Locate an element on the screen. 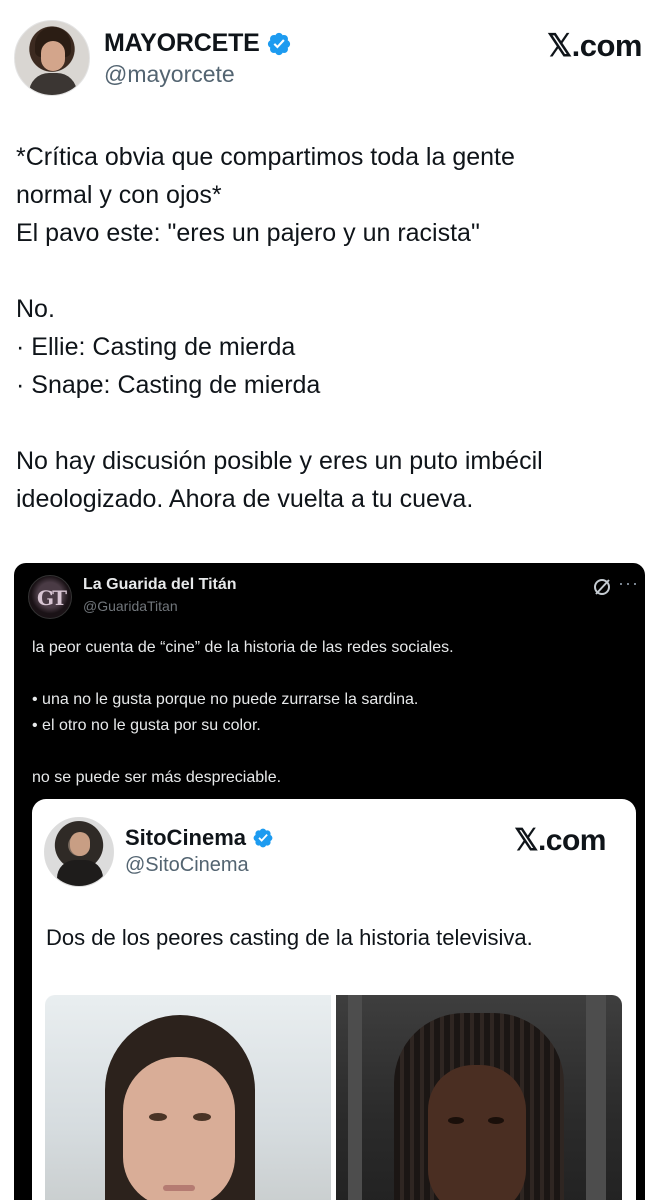  more-options-icon: ··· is located at coordinates (628, 583).